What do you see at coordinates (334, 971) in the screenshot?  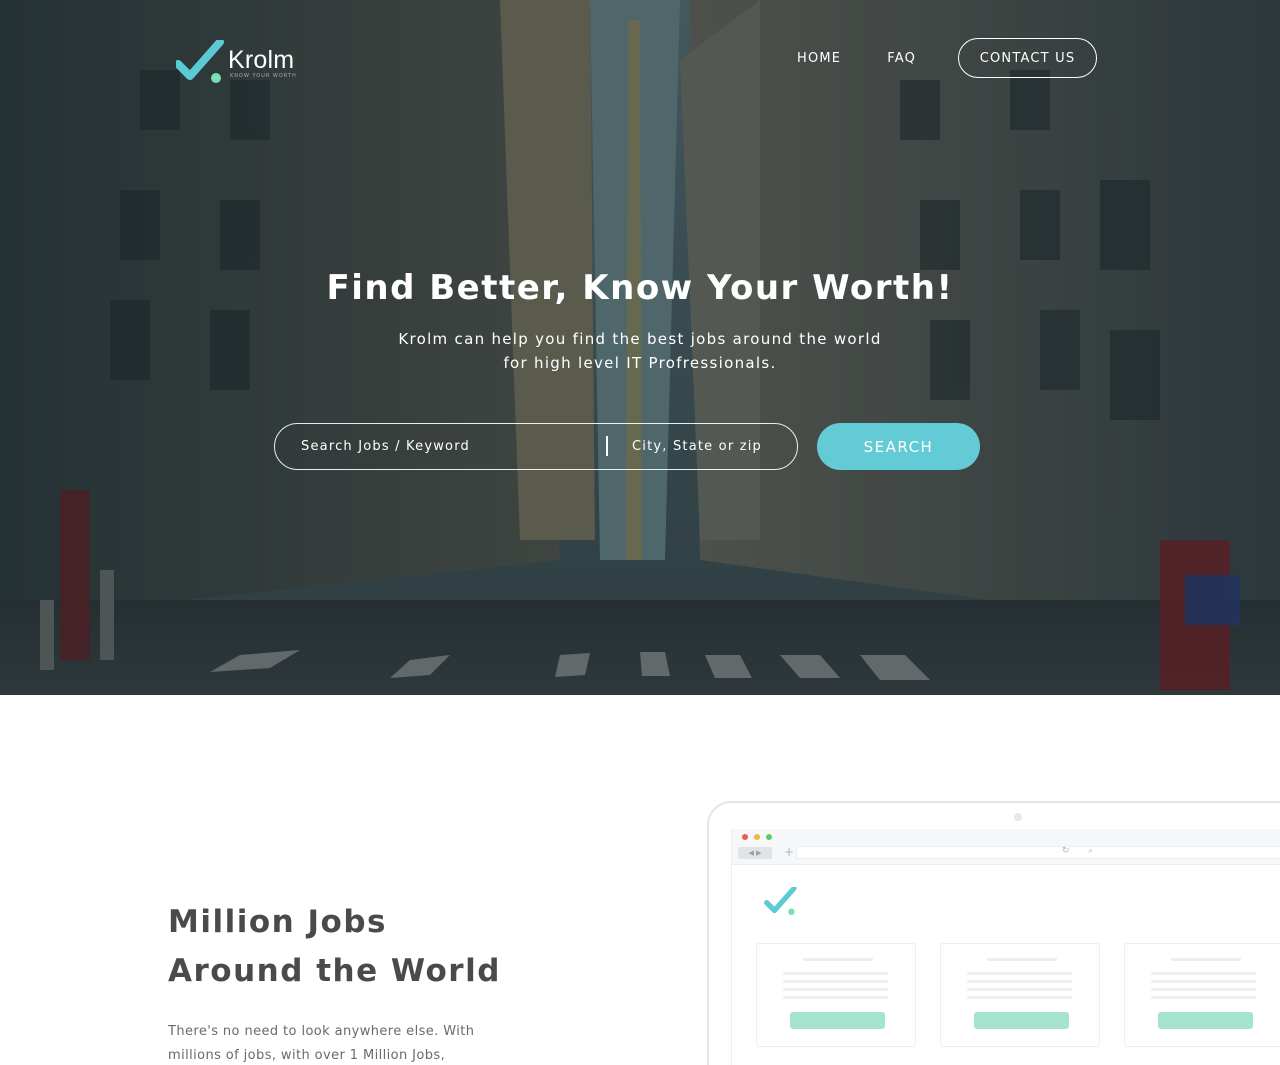 I see `feature-title-line2: Around the World` at bounding box center [334, 971].